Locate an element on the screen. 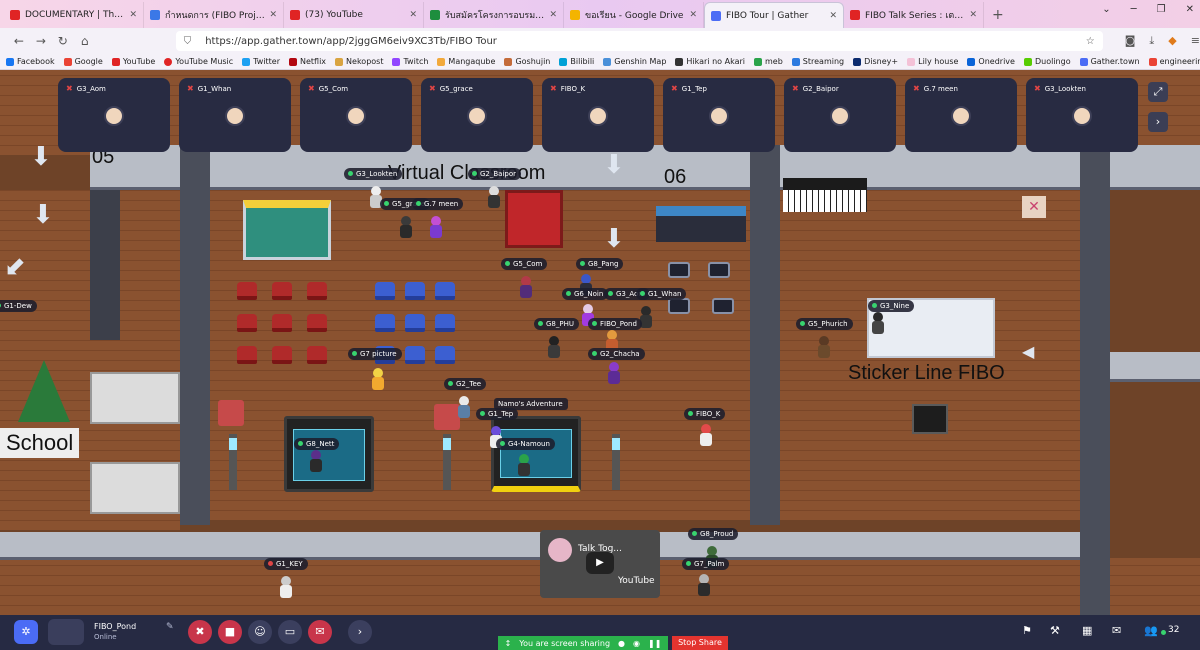 The image size is (1200, 650). bookmark-google: Google is located at coordinates (83, 61).